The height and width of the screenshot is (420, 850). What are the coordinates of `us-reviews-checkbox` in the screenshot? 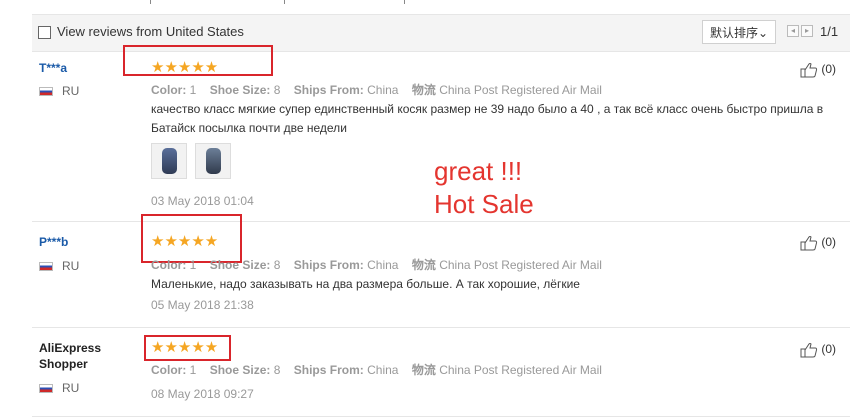 It's located at (44, 32).